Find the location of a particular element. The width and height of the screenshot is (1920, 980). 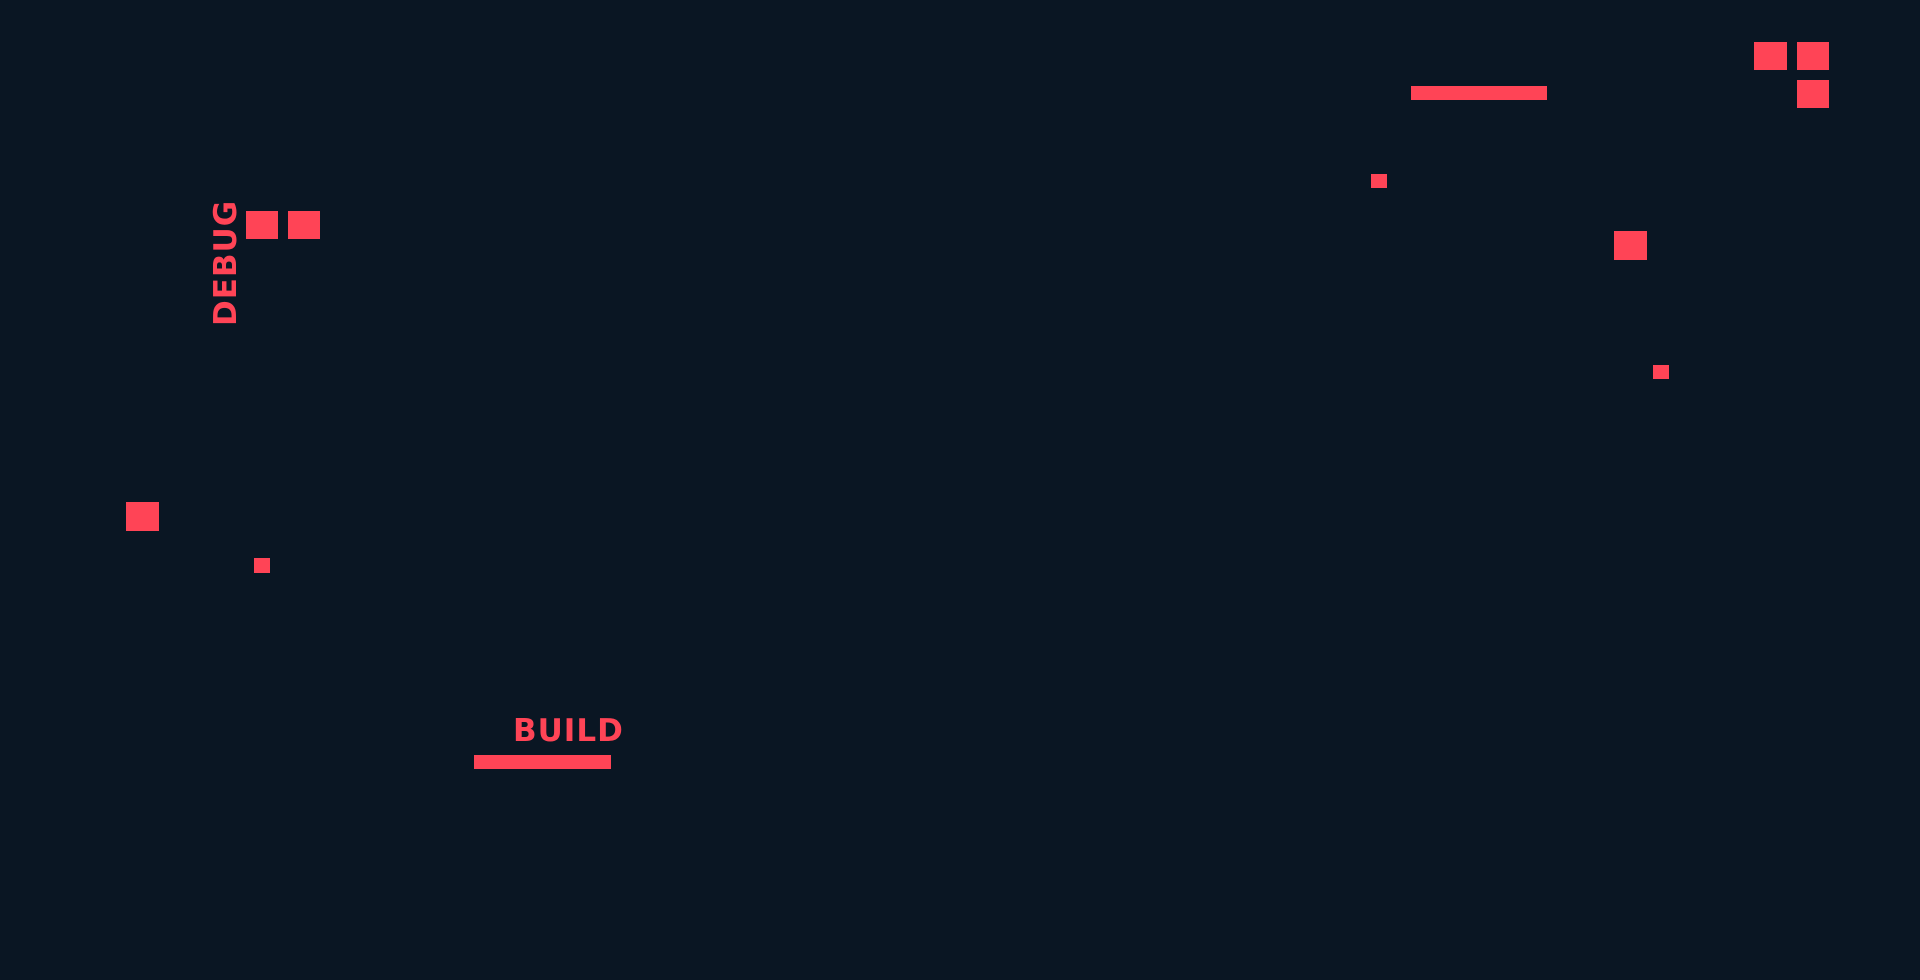

debug-label: DEBUG is located at coordinates (226, 262).